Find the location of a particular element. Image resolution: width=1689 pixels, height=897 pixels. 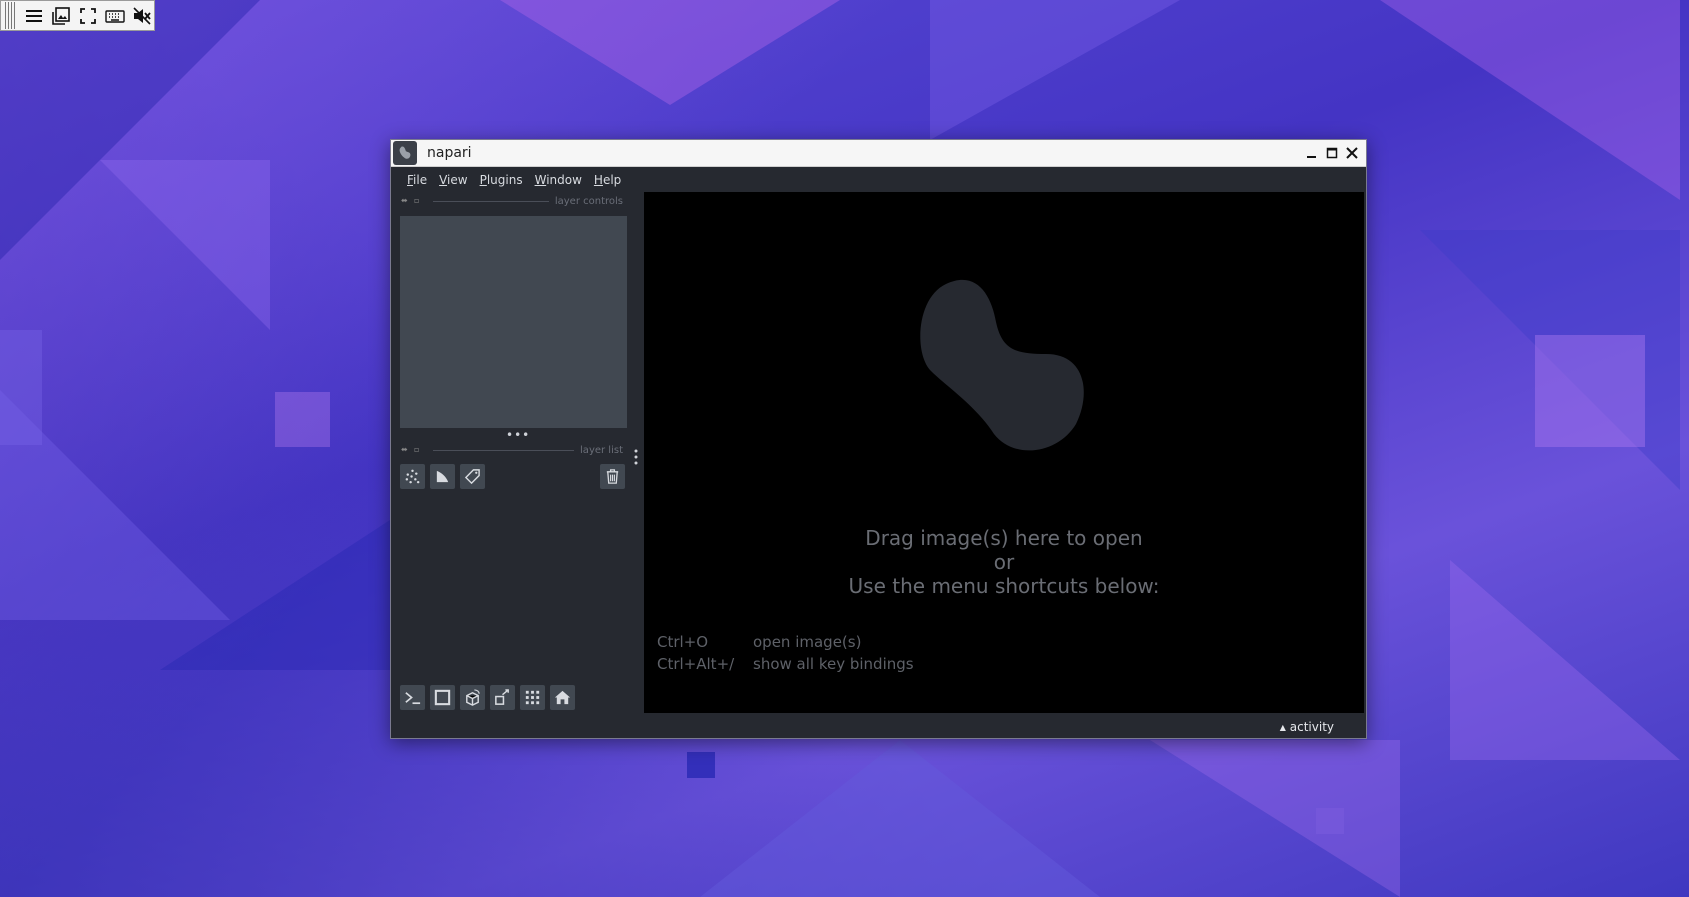

roll-dims-icon is located at coordinates (472, 697).